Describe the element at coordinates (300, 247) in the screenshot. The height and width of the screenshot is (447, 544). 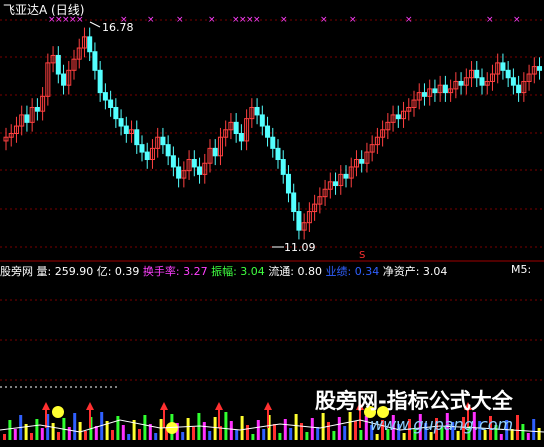
I see `low-price-label: 11.09` at that location.